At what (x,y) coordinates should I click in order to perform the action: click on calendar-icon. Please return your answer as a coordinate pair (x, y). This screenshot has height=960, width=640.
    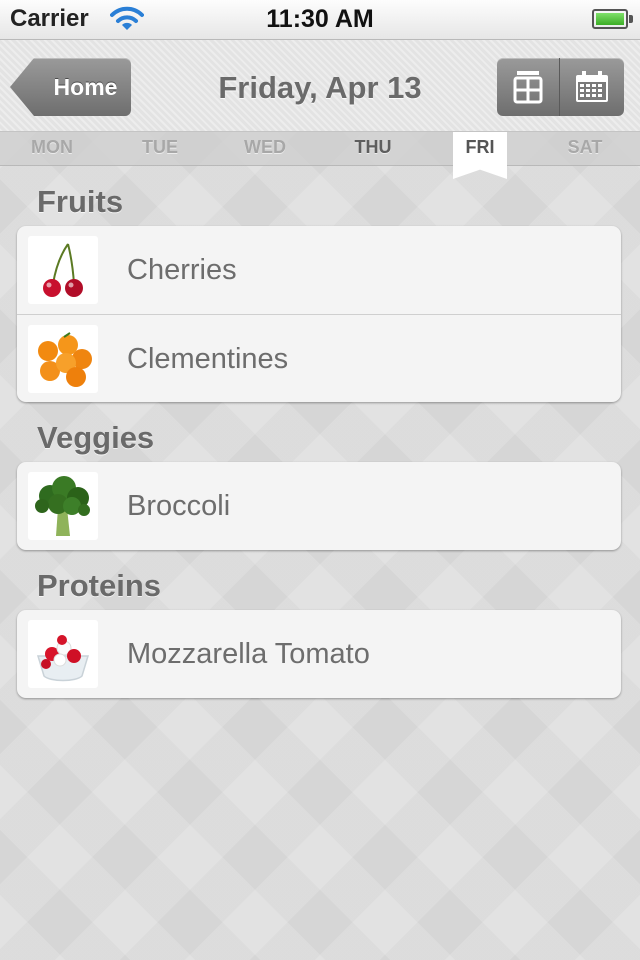
    Looking at the image, I should click on (592, 86).